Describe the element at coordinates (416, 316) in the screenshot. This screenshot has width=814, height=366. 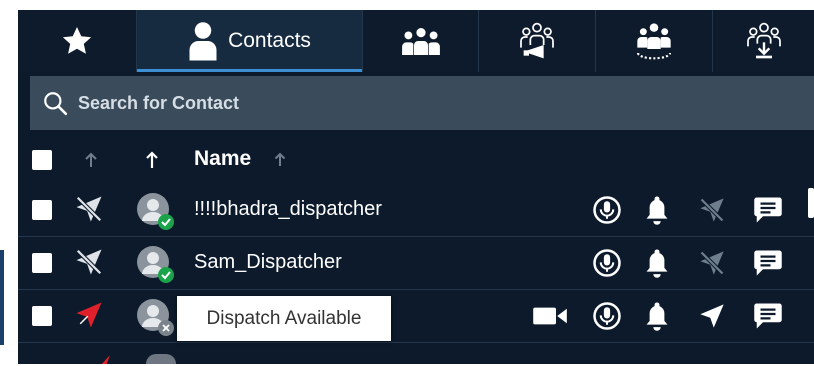
I see `contact-row` at that location.